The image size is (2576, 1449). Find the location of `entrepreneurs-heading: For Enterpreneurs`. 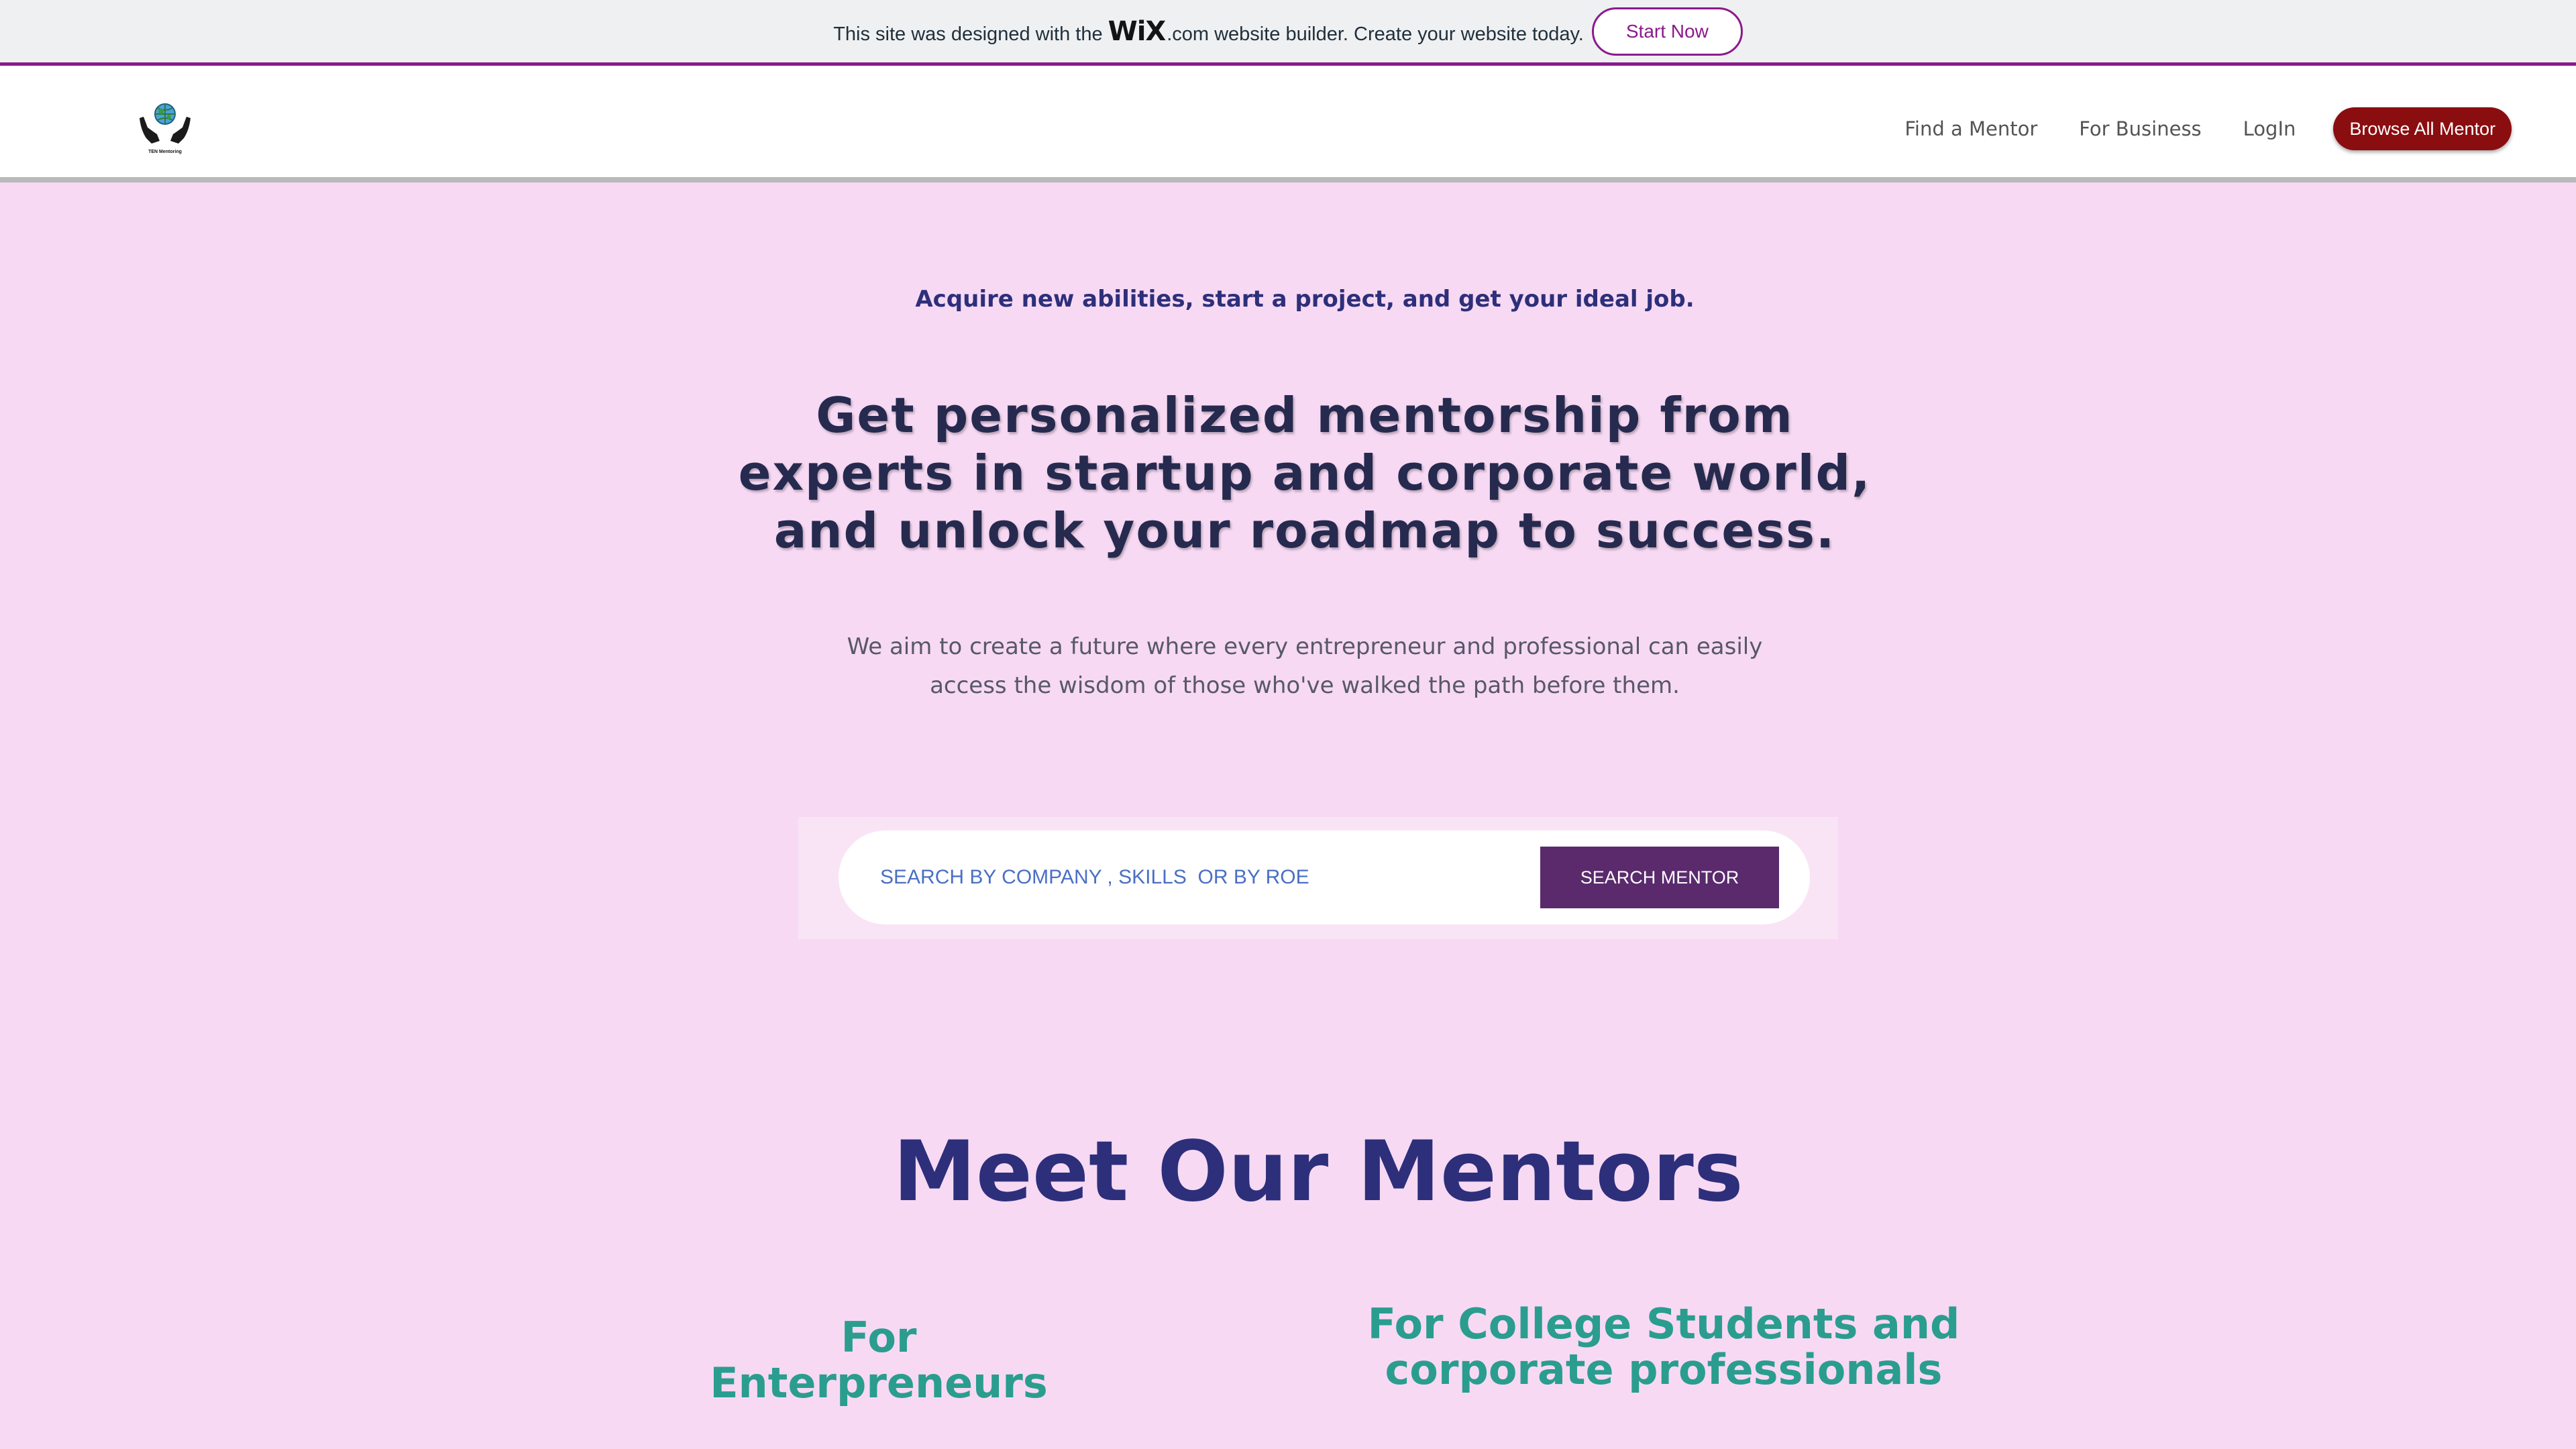

entrepreneurs-heading: For Enterpreneurs is located at coordinates (879, 1360).